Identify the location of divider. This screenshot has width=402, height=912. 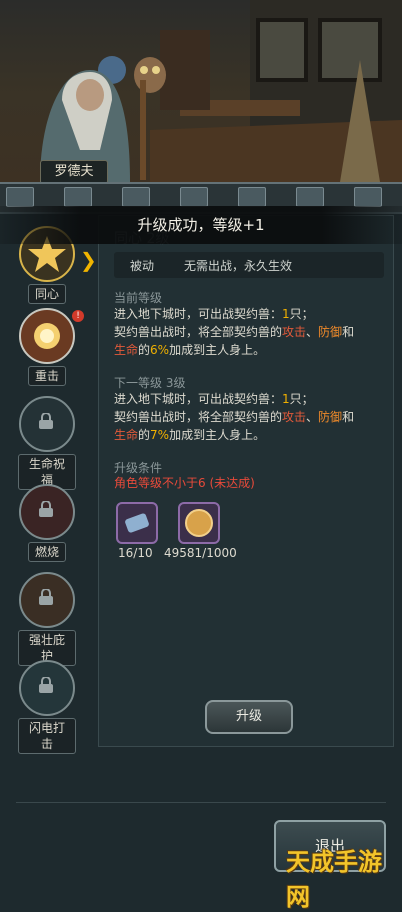
(201, 802).